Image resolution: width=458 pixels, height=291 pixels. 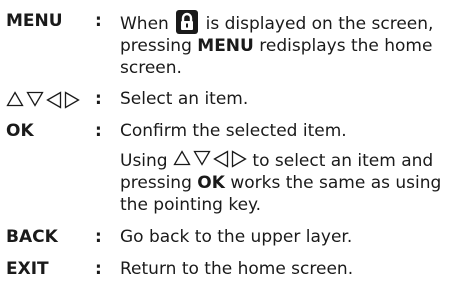 What do you see at coordinates (27, 269) in the screenshot?
I see `exit-key-label: EXIT` at bounding box center [27, 269].